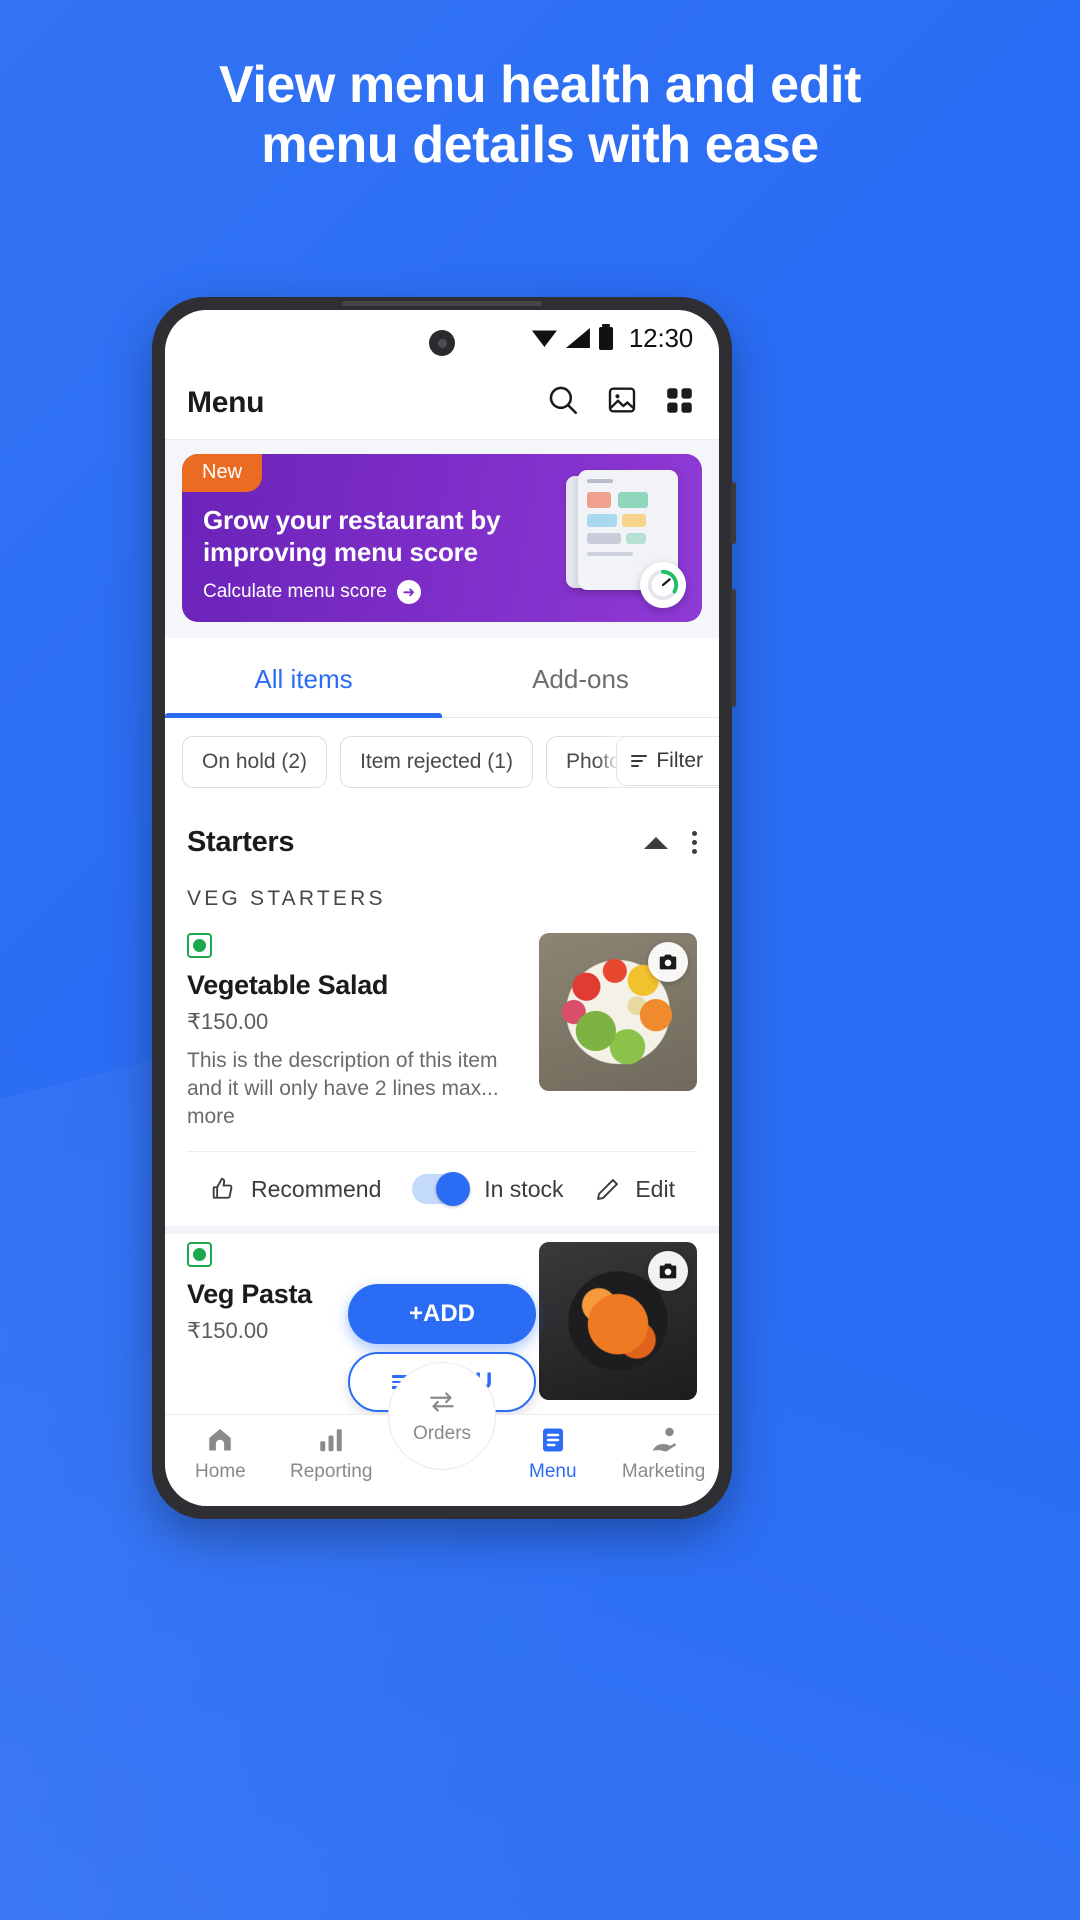 Image resolution: width=1080 pixels, height=1920 pixels. What do you see at coordinates (442, 837) in the screenshot?
I see `section-header-starters: Starters` at bounding box center [442, 837].